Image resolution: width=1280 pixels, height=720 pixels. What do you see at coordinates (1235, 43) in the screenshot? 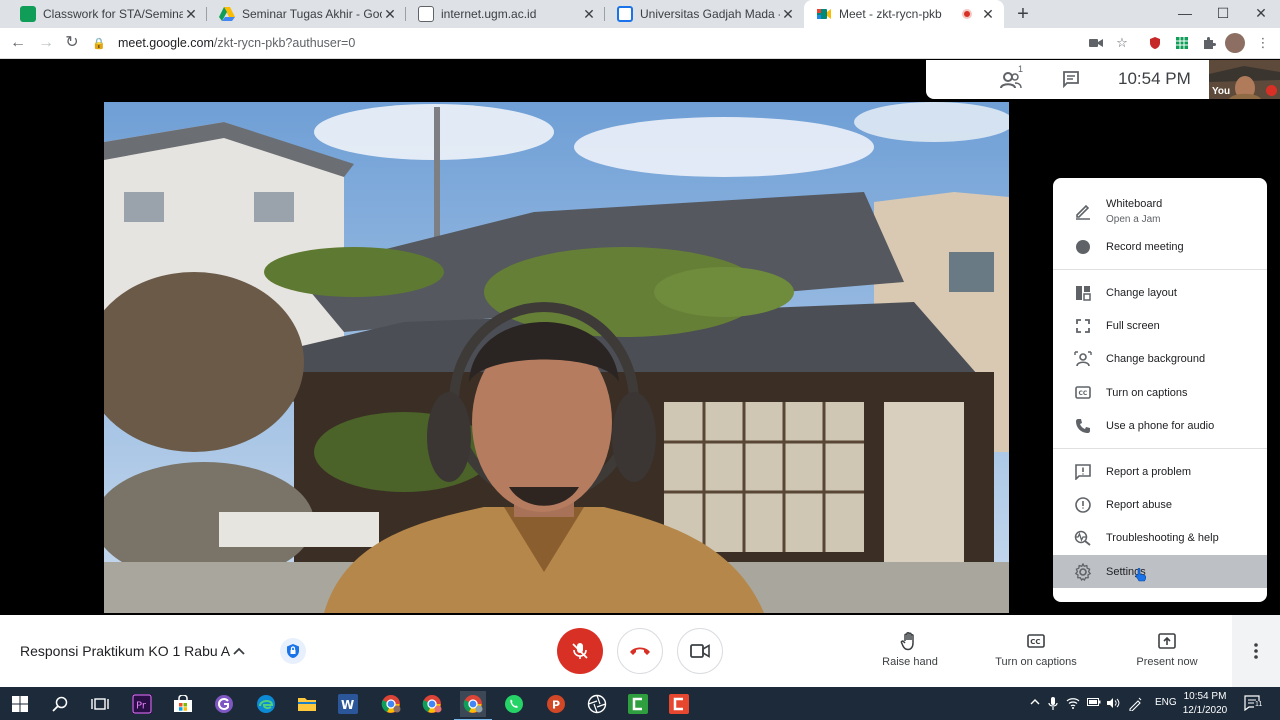
I see `profile-avatar` at bounding box center [1235, 43].